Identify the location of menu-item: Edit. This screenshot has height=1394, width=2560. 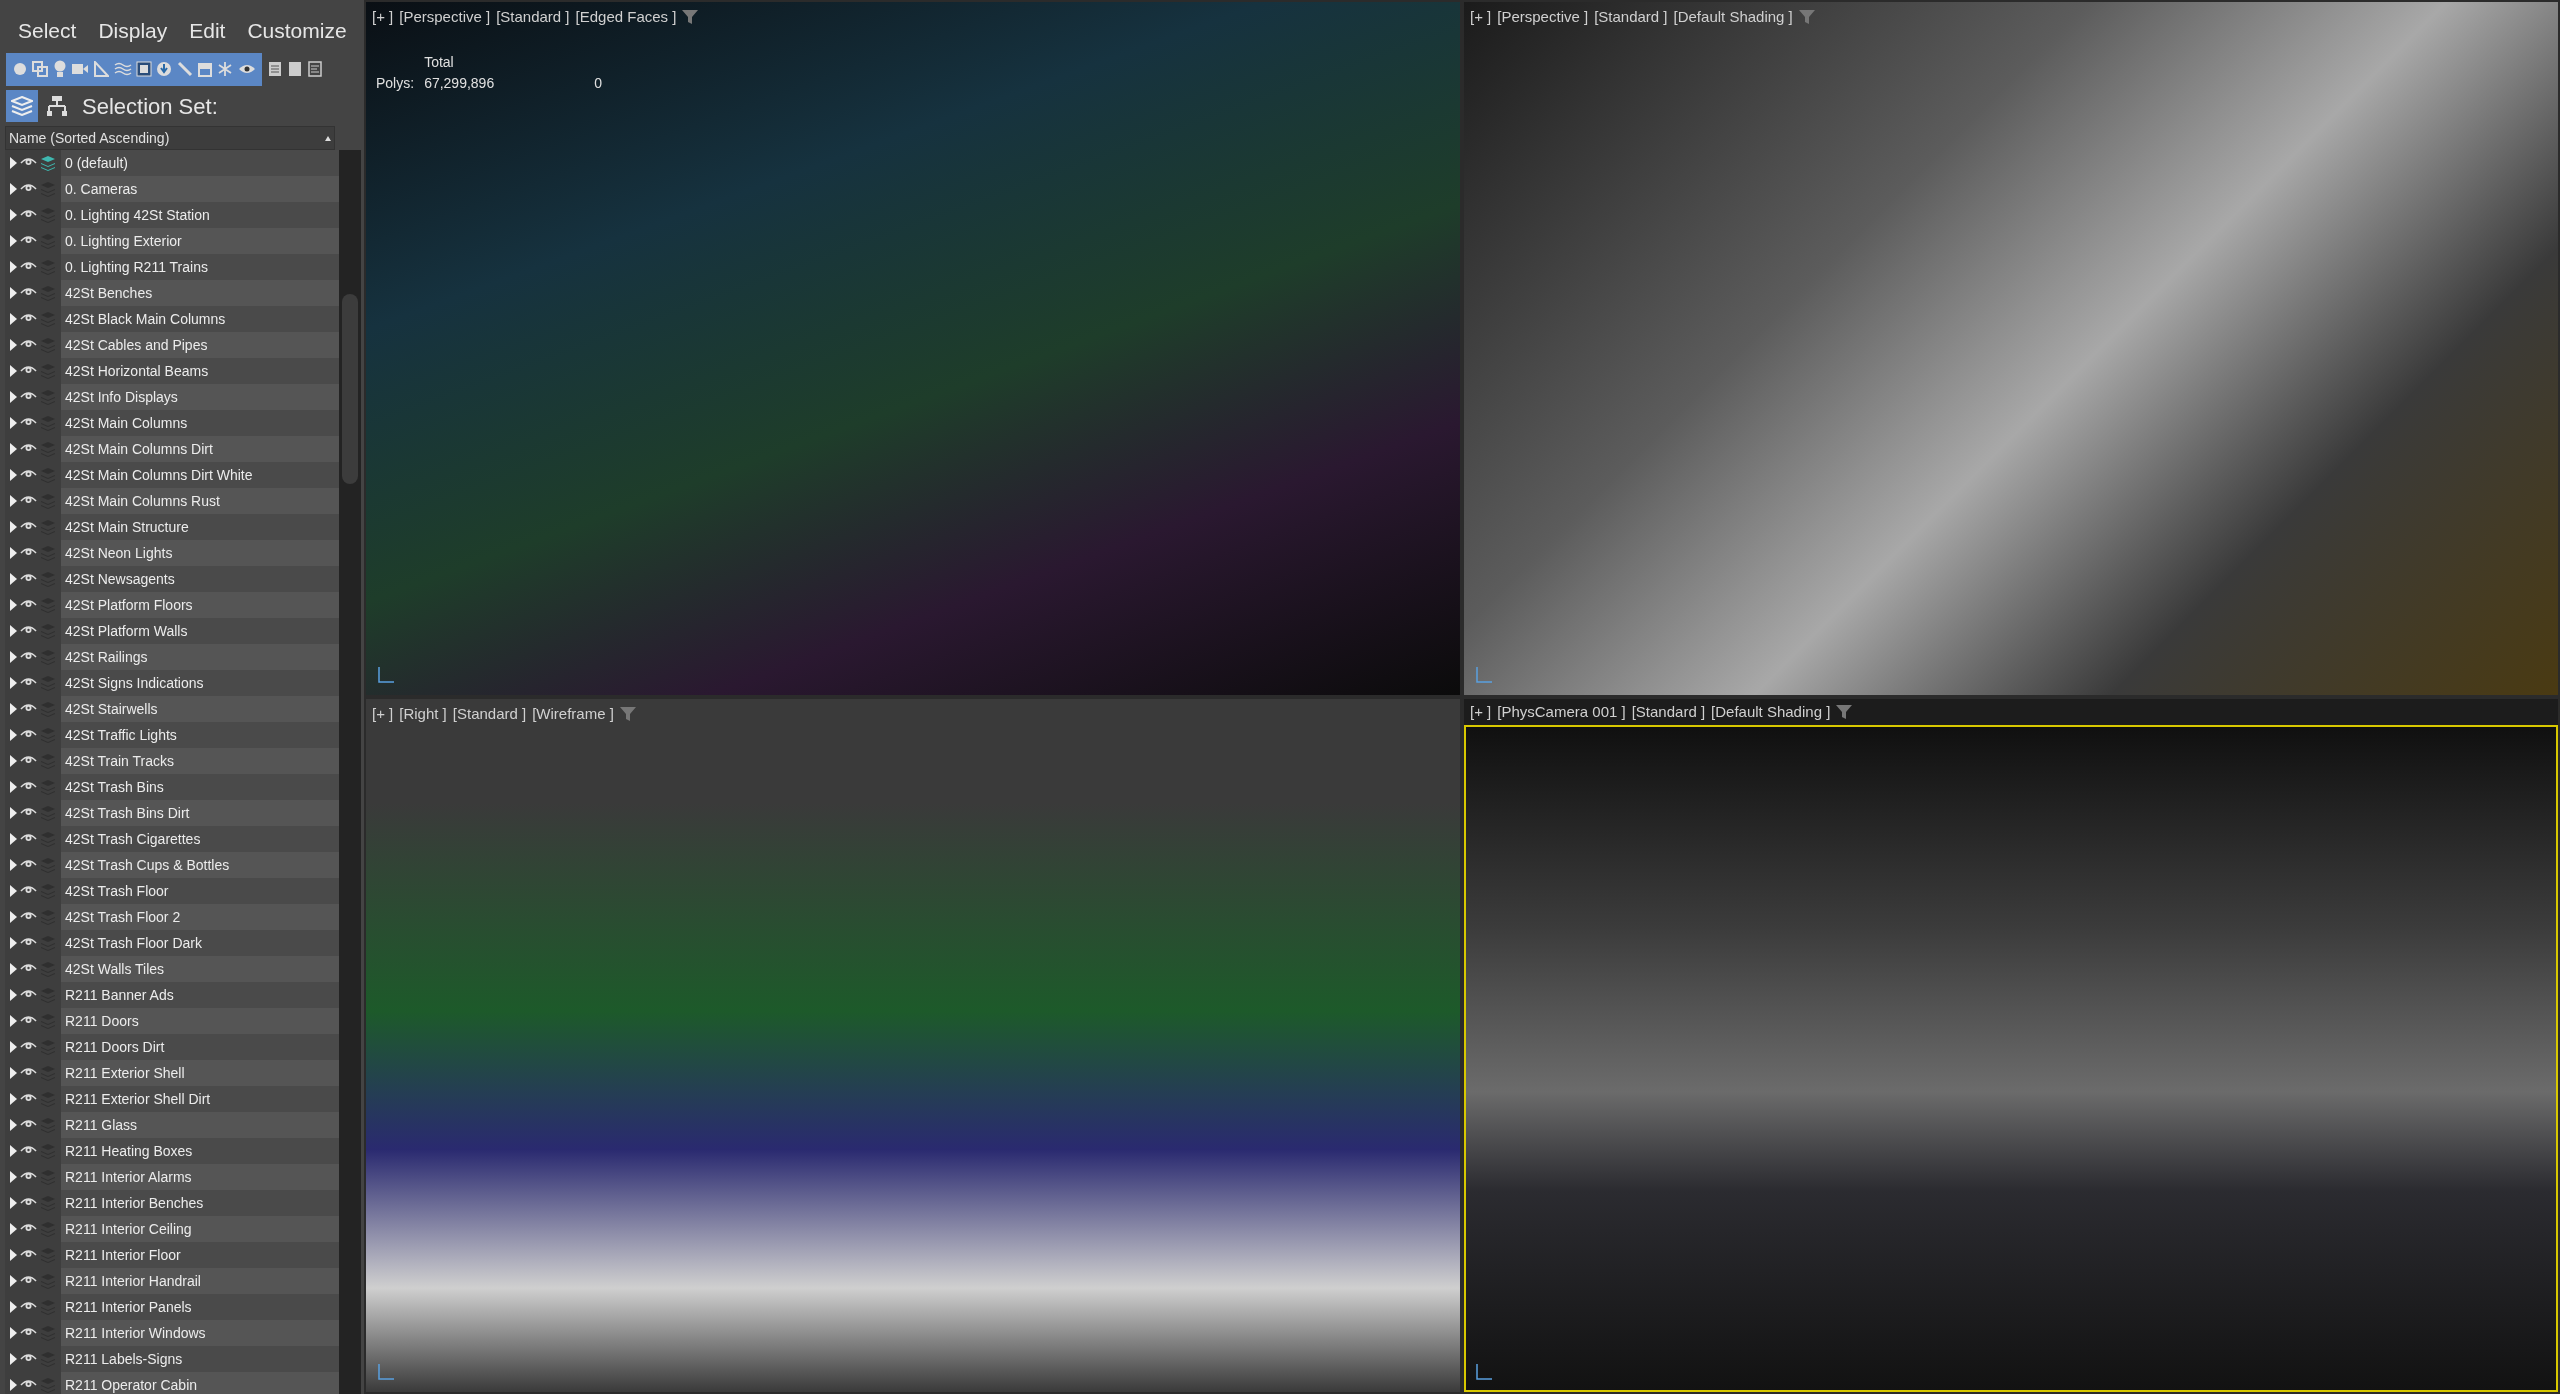
(207, 30).